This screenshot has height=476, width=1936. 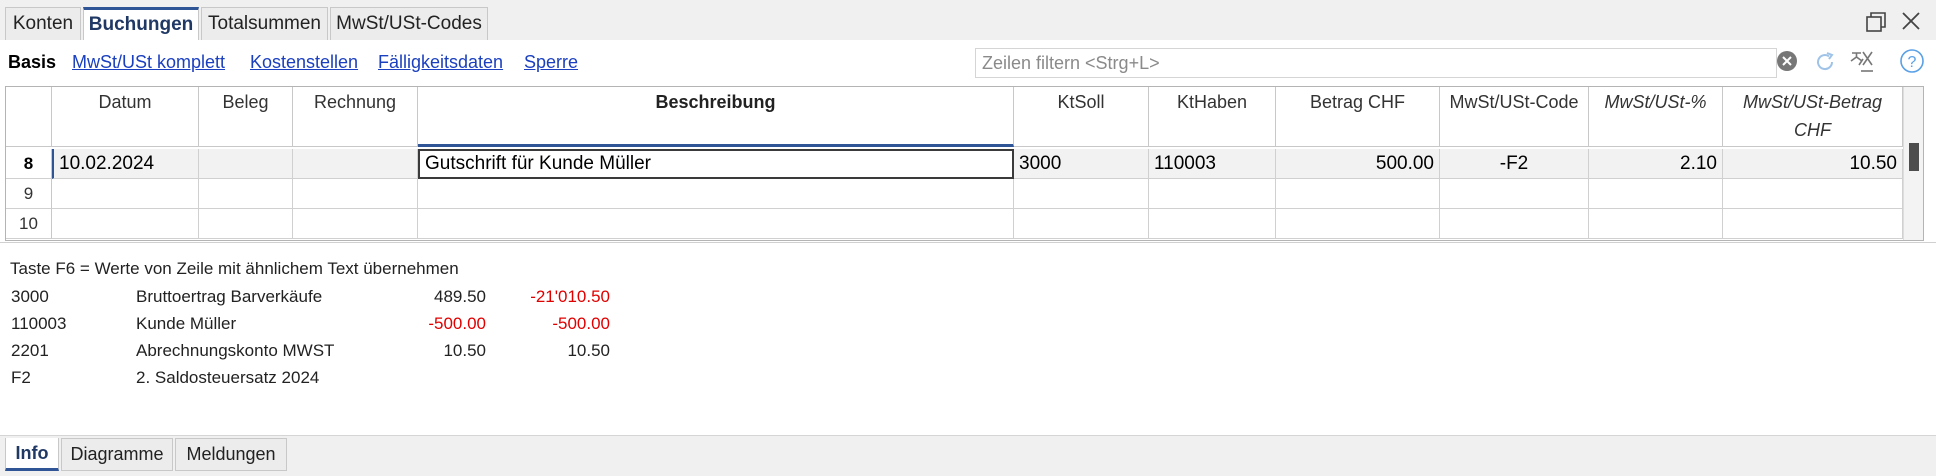 I want to click on vertical-scrollbar, so click(x=1913, y=163).